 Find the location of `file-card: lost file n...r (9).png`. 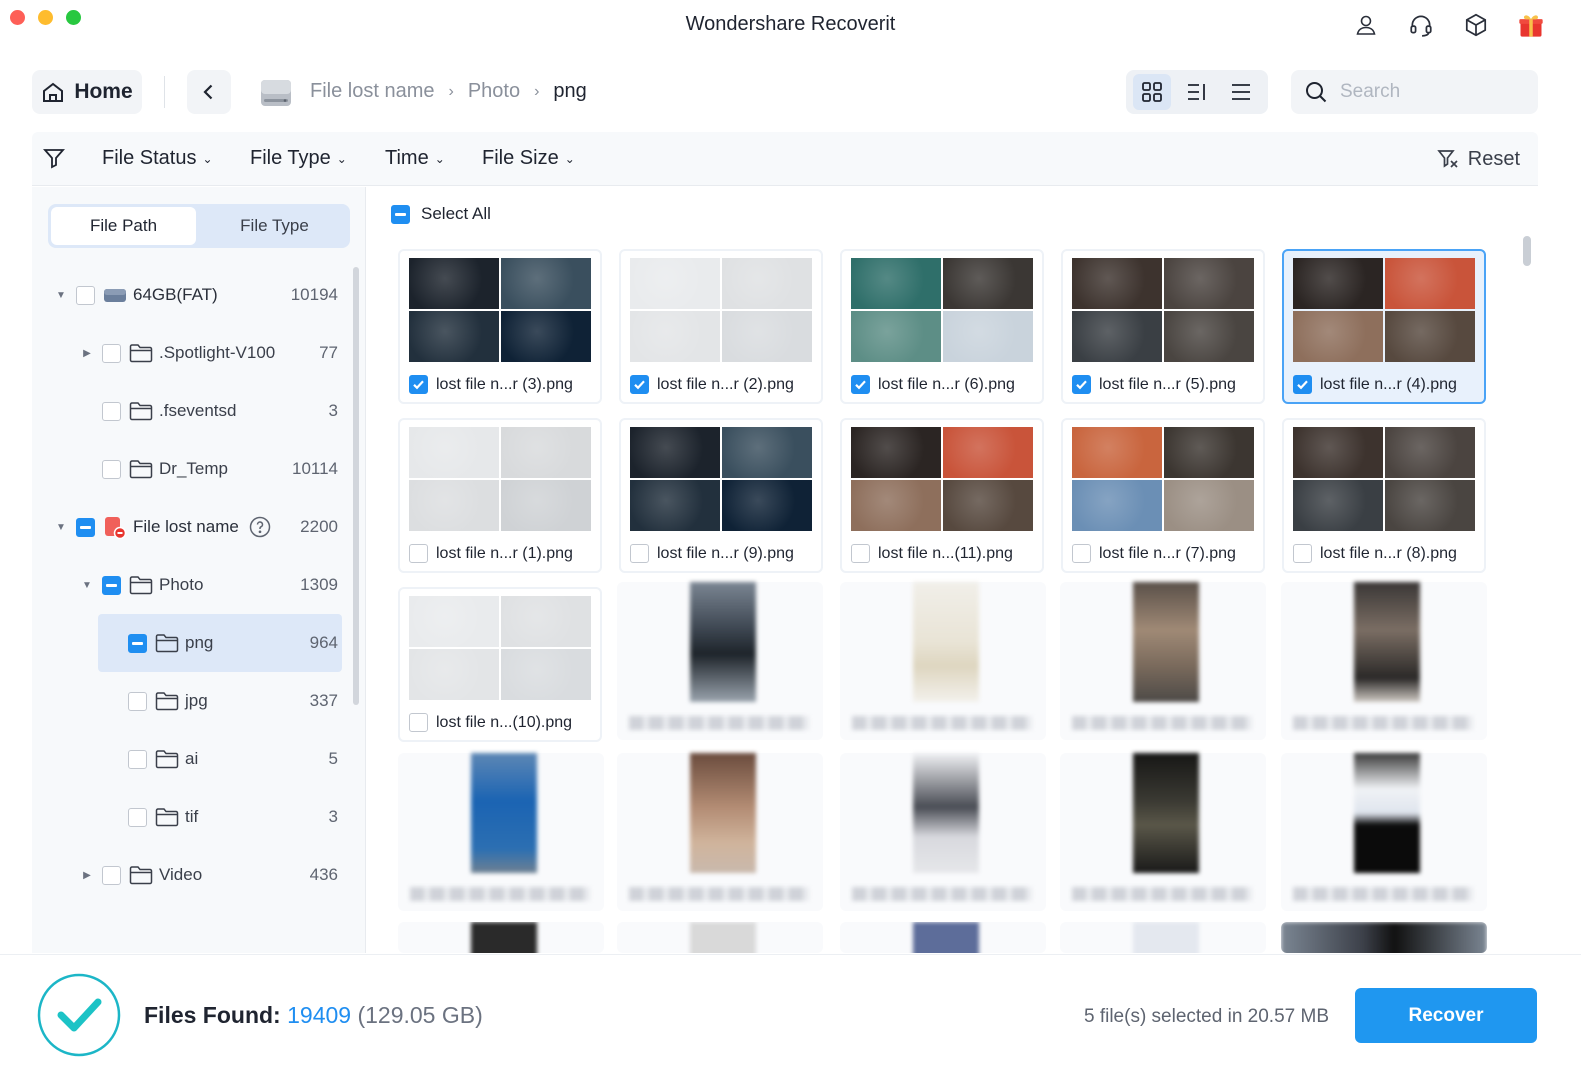

file-card: lost file n...r (9).png is located at coordinates (721, 495).